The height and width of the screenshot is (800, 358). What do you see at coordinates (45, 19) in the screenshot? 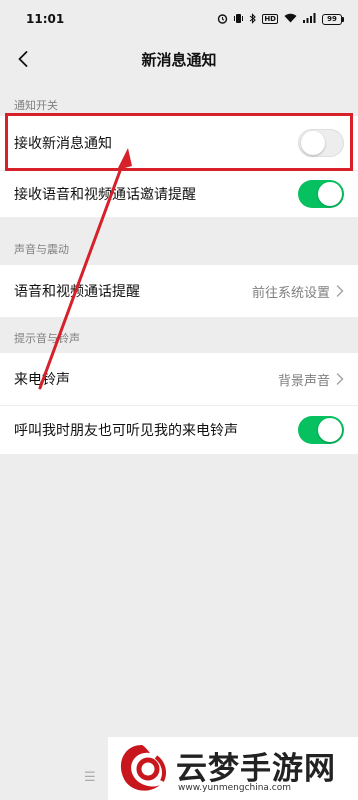
I see `status-time: 11:01` at bounding box center [45, 19].